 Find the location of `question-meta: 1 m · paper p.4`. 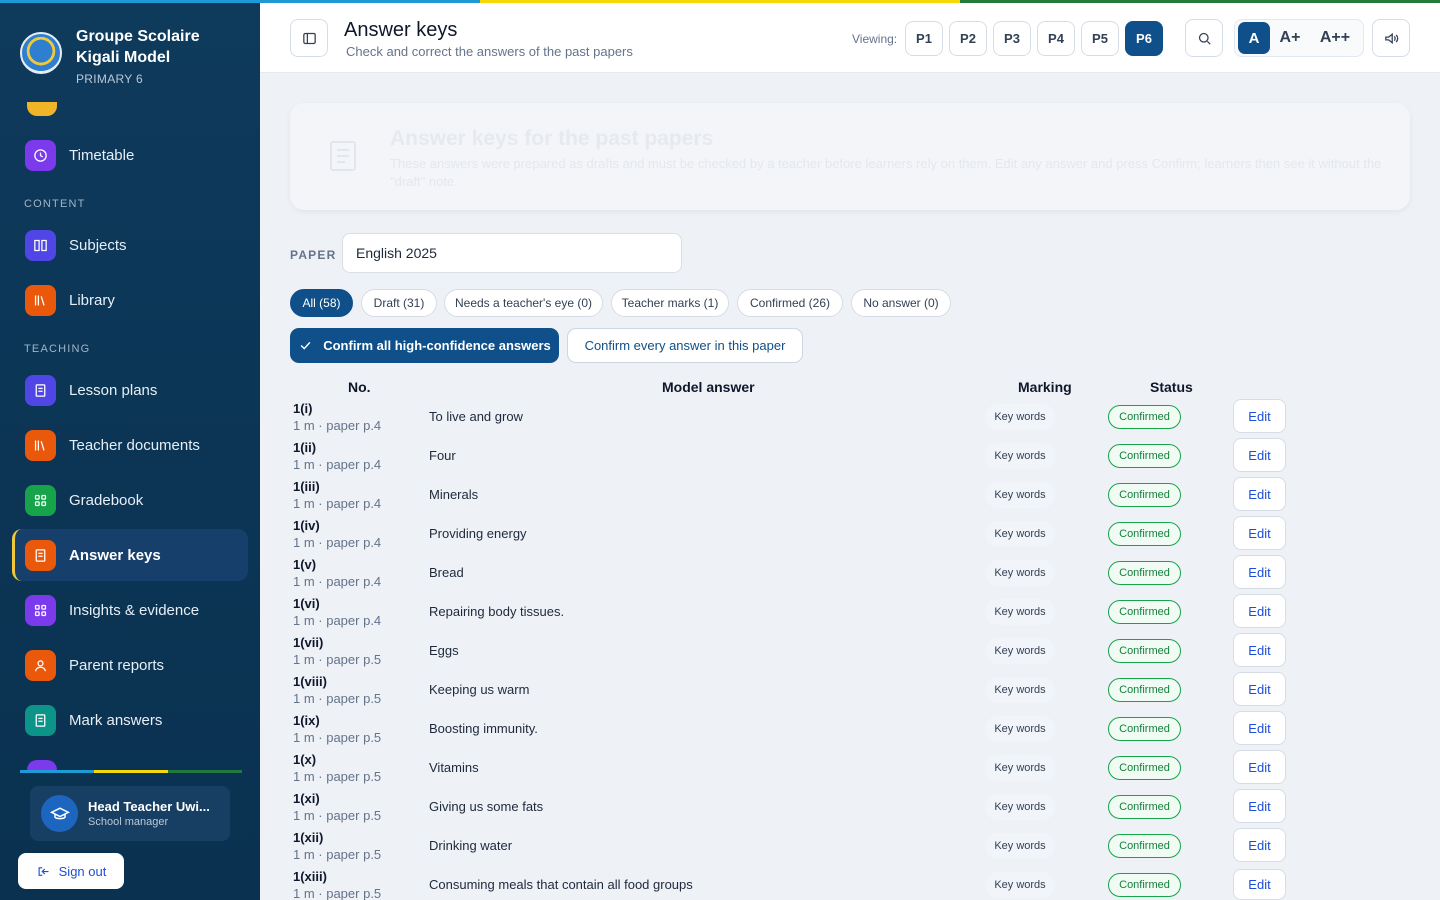

question-meta: 1 m · paper p.4 is located at coordinates (337, 425).